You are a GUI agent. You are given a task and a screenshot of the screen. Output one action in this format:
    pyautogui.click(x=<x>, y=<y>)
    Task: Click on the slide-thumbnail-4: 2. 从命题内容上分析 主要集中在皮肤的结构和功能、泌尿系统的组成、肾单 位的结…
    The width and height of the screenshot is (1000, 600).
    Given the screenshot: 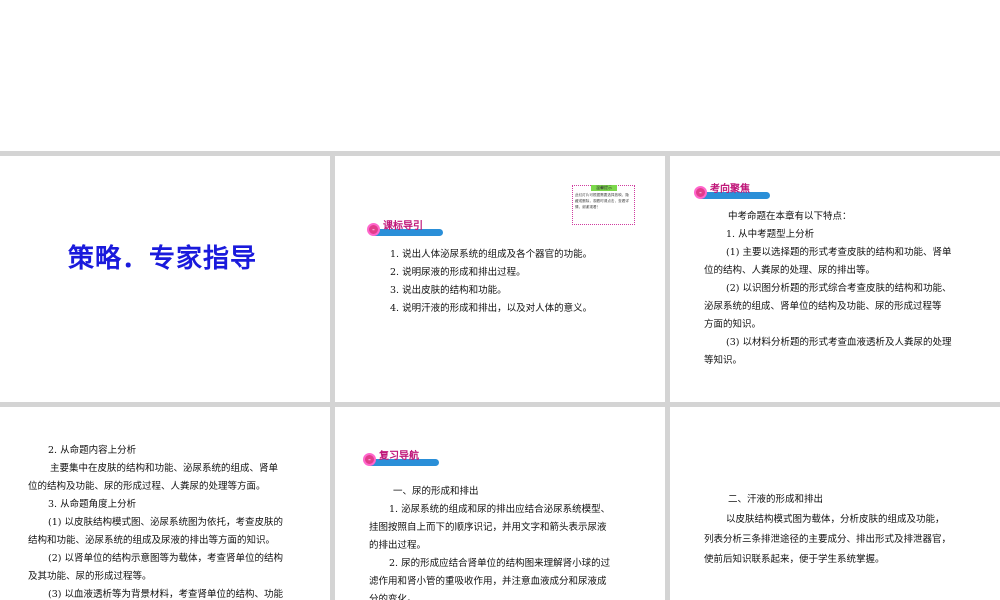 What is the action you would take?
    pyautogui.click(x=165, y=503)
    